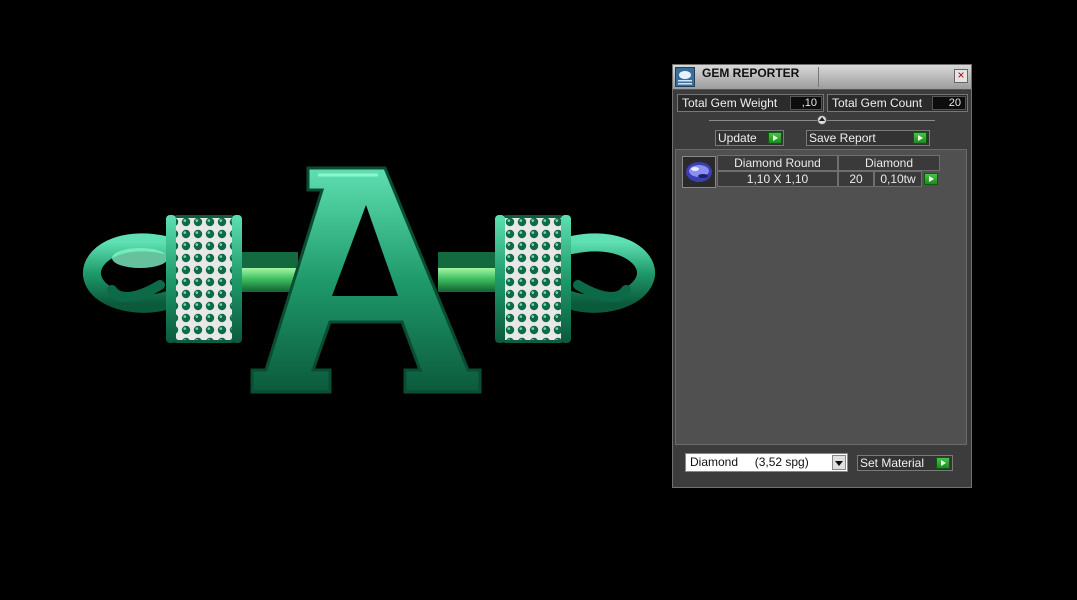  I want to click on gem-weight: 0,10tw, so click(898, 179).